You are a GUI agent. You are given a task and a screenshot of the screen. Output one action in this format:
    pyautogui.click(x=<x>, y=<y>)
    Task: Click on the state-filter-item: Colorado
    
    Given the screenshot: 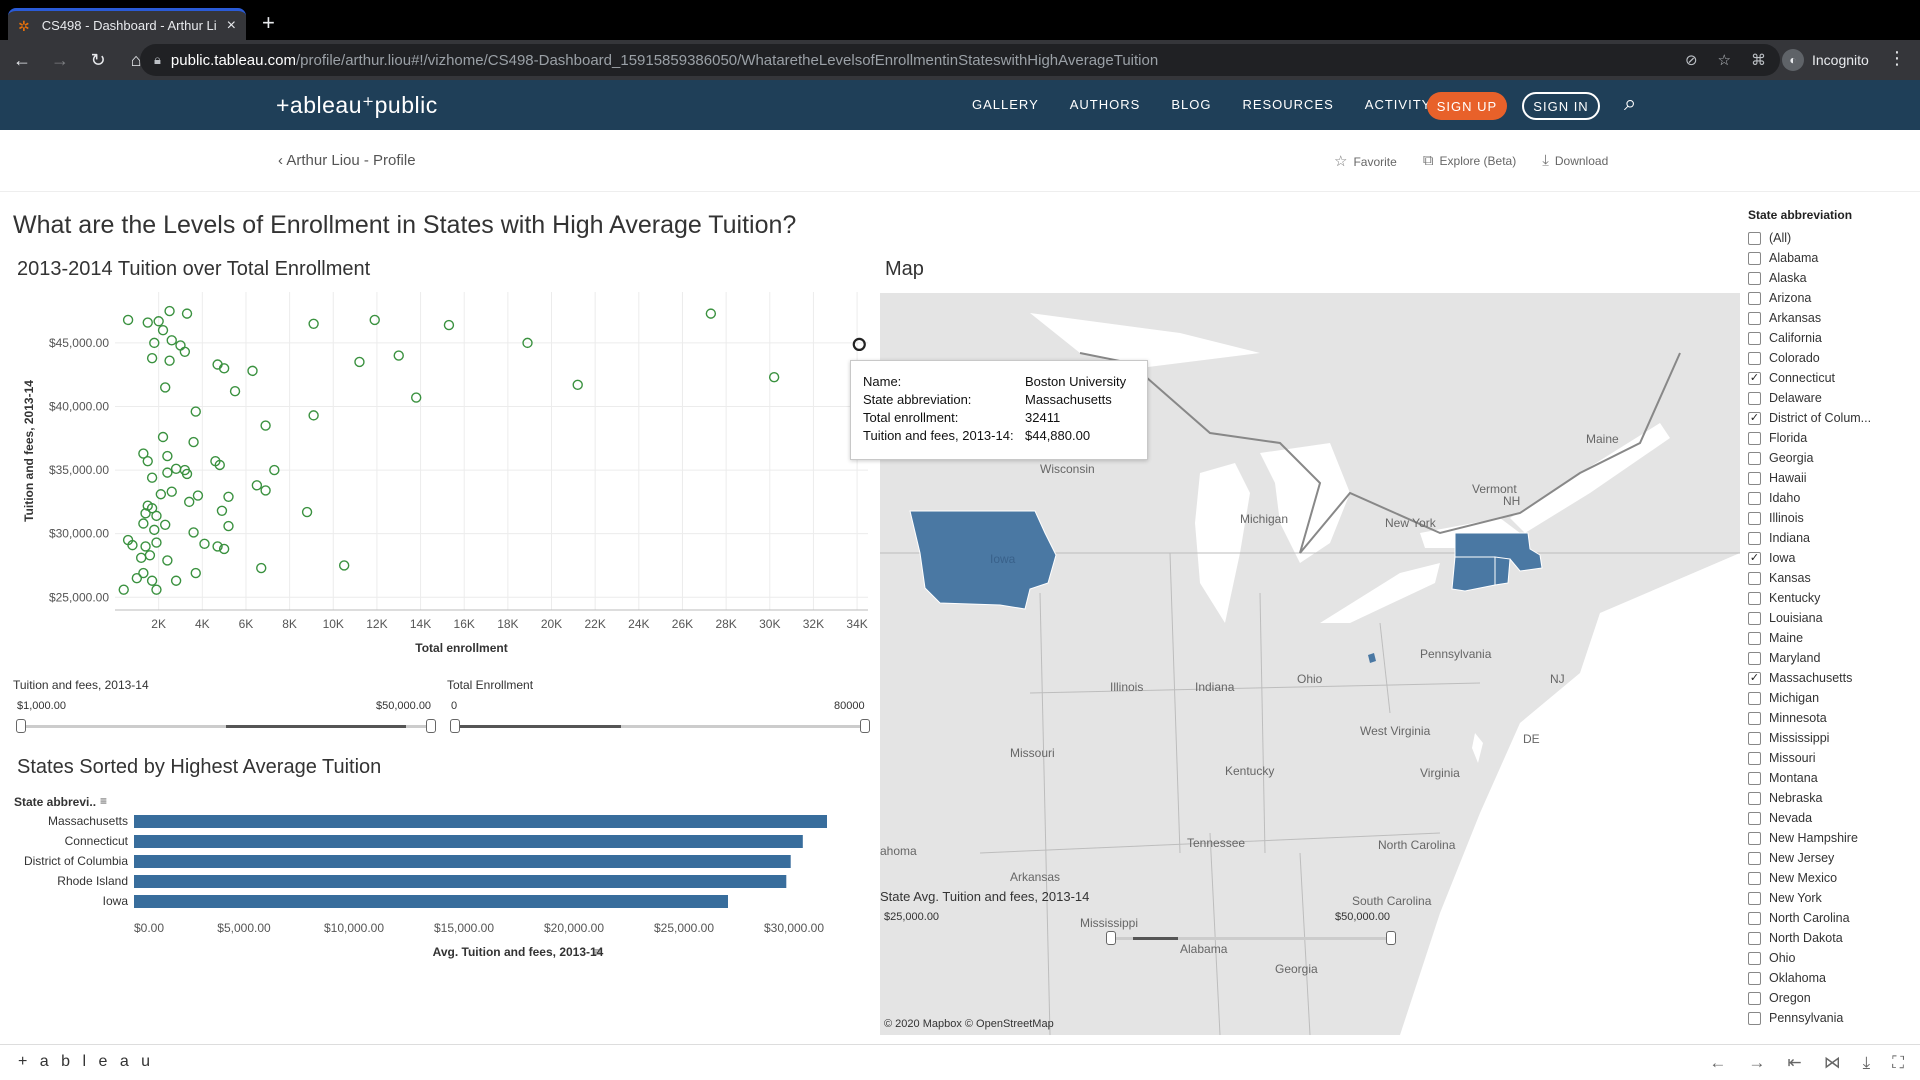 What is the action you would take?
    pyautogui.click(x=1833, y=358)
    